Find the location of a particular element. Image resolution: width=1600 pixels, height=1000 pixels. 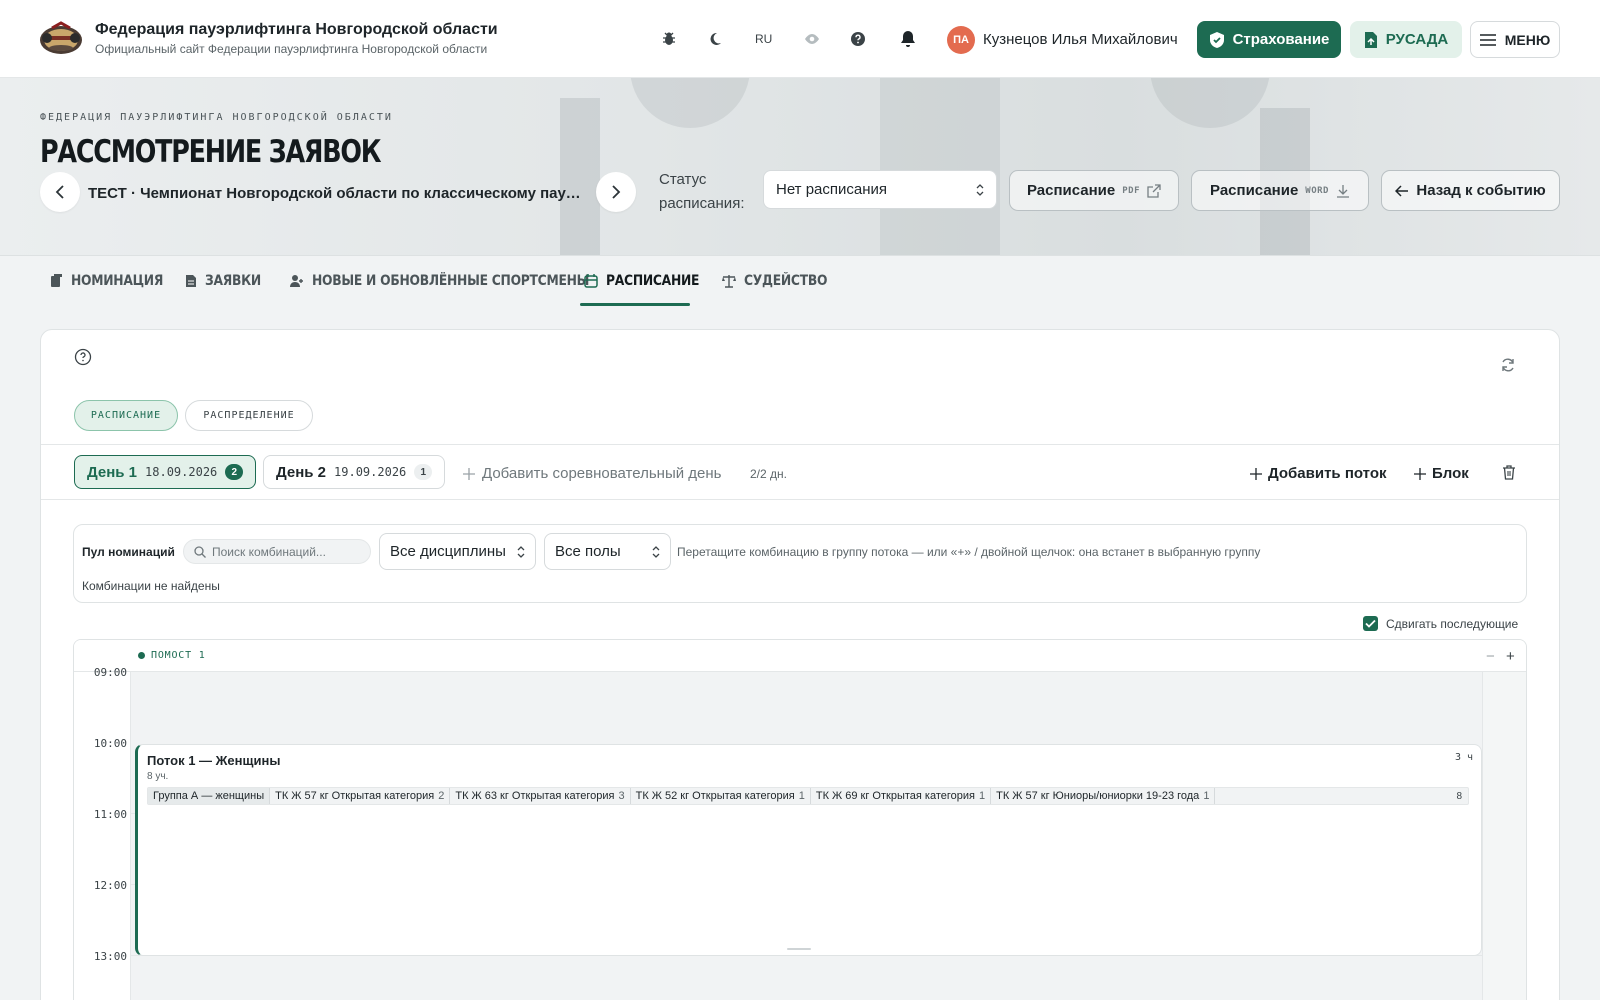

word-tag: WORD is located at coordinates (1317, 190).